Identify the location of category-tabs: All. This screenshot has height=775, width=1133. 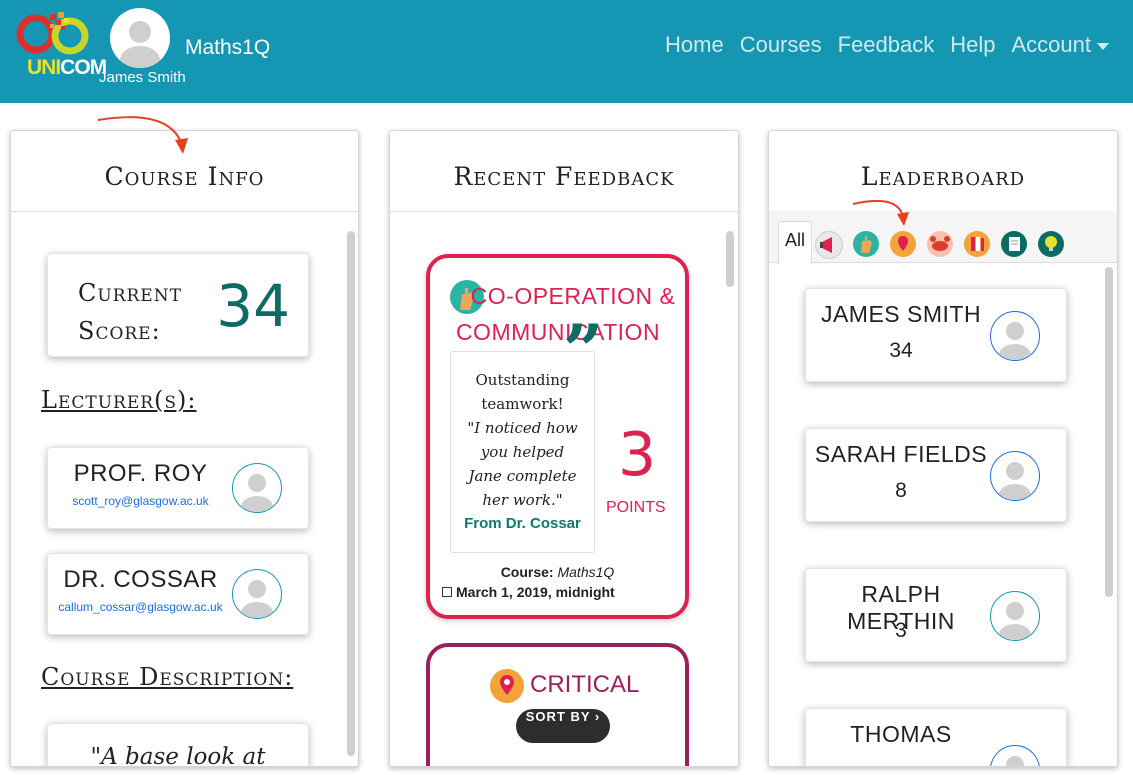
(943, 237).